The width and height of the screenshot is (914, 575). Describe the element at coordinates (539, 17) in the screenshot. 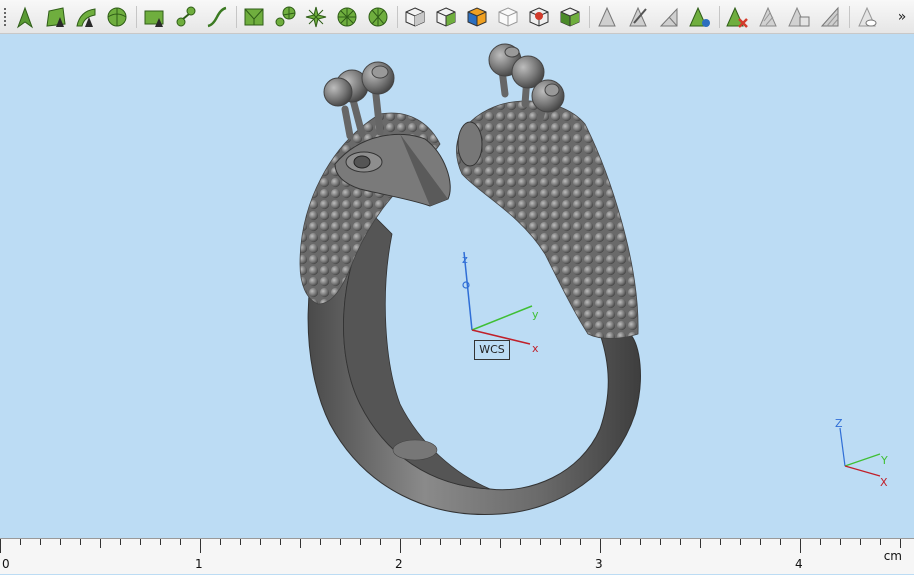

I see `cube-red-icon` at that location.